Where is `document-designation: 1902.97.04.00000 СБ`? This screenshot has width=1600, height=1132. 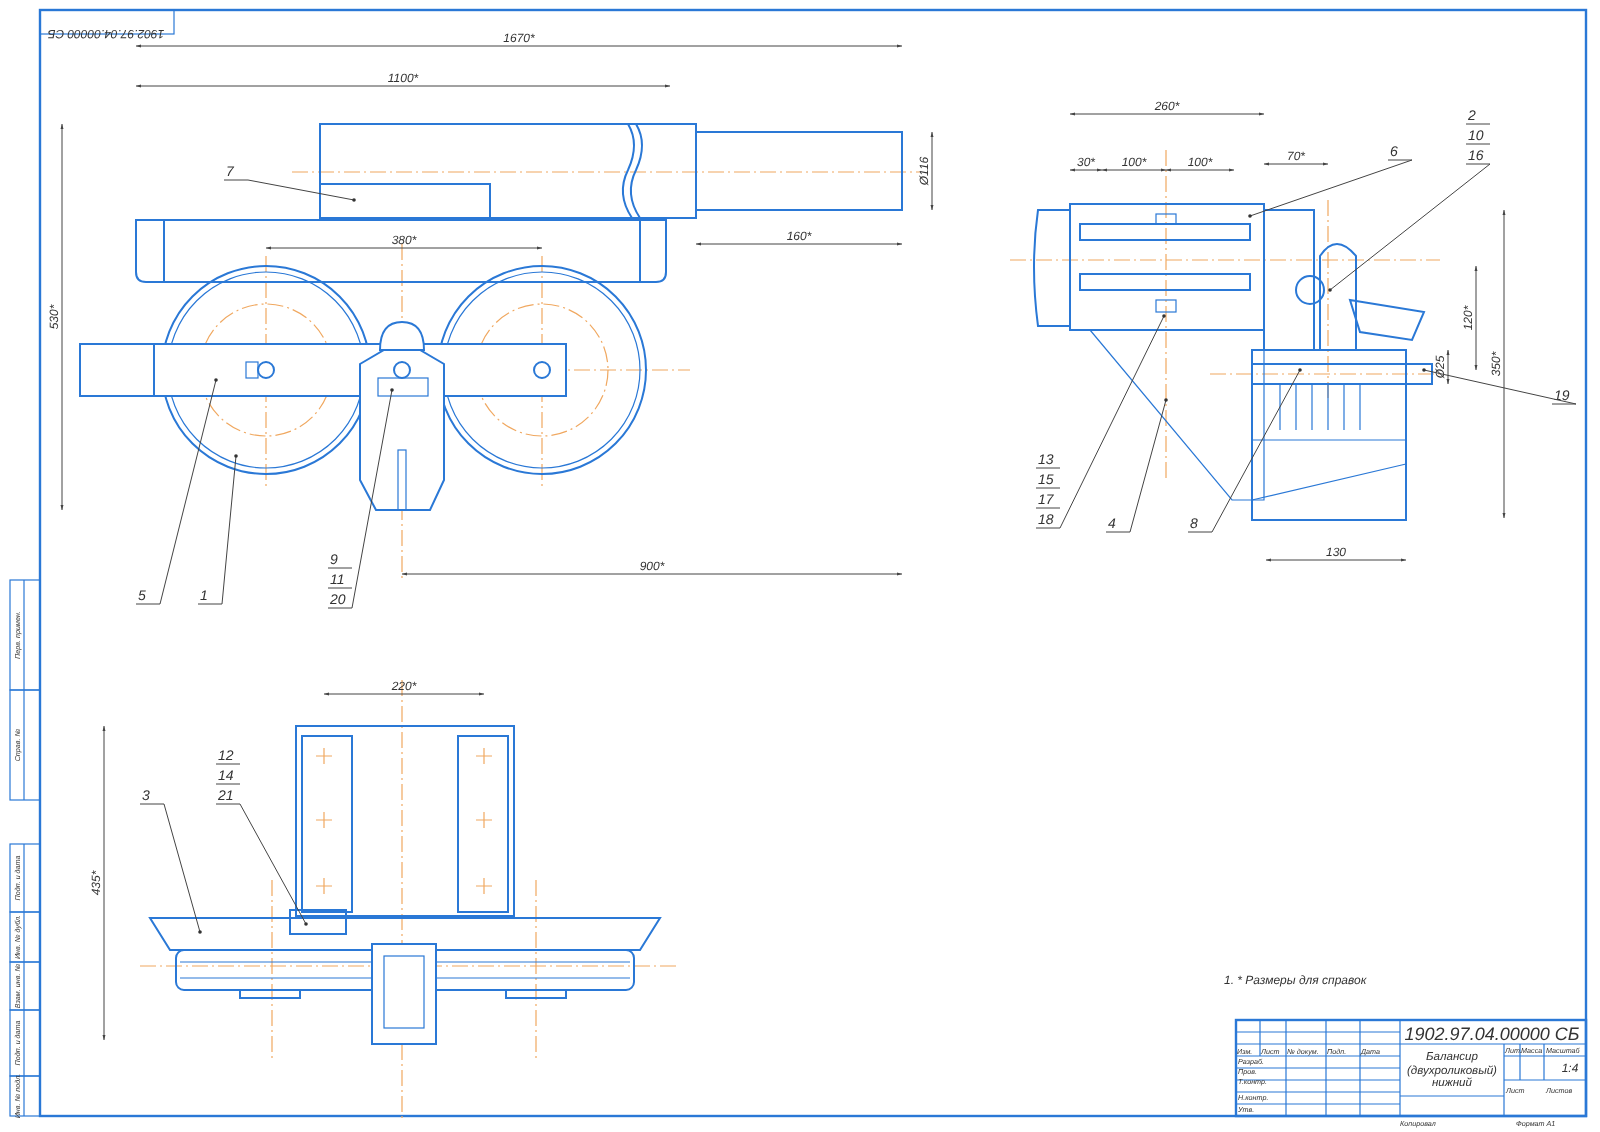 document-designation: 1902.97.04.00000 СБ is located at coordinates (1492, 1034).